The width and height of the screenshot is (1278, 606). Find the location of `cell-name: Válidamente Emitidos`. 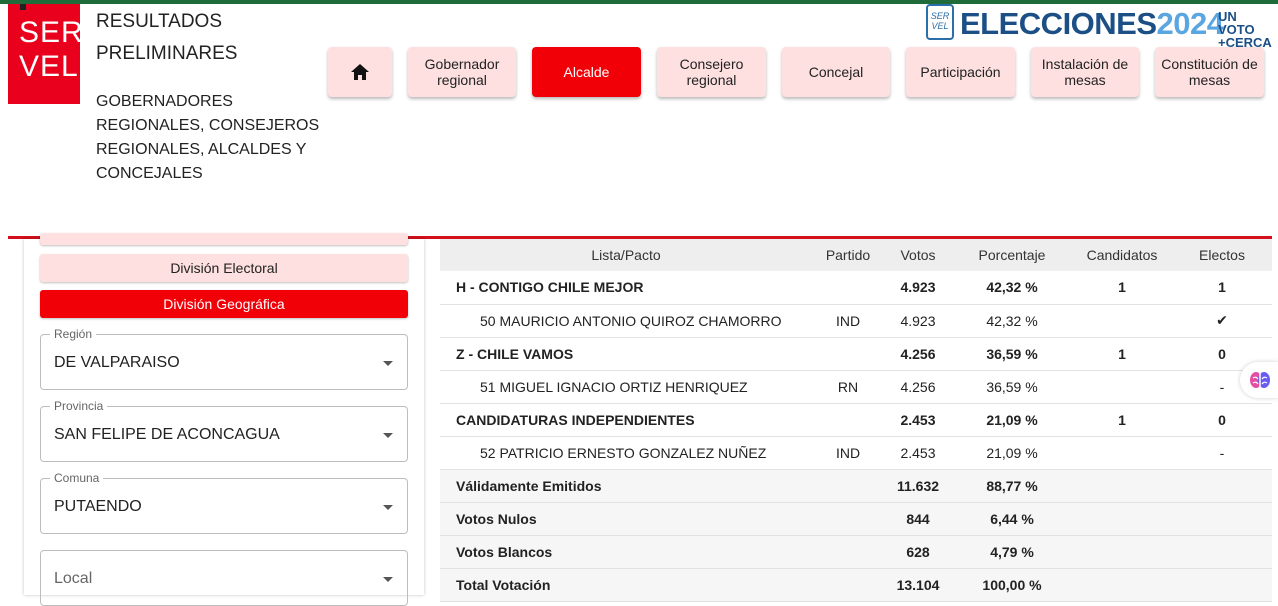

cell-name: Válidamente Emitidos is located at coordinates (626, 486).